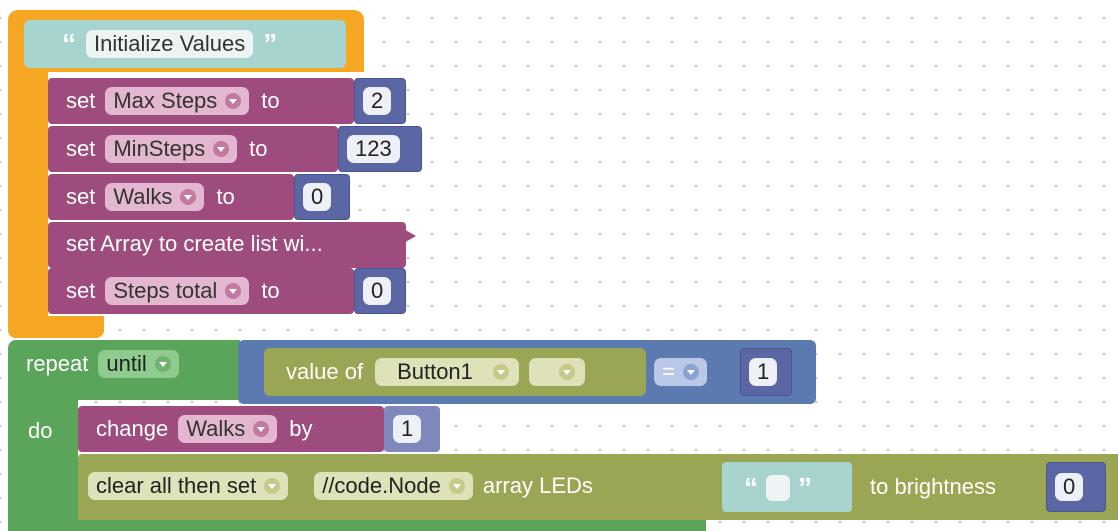  I want to click on number-block: 2, so click(380, 101).